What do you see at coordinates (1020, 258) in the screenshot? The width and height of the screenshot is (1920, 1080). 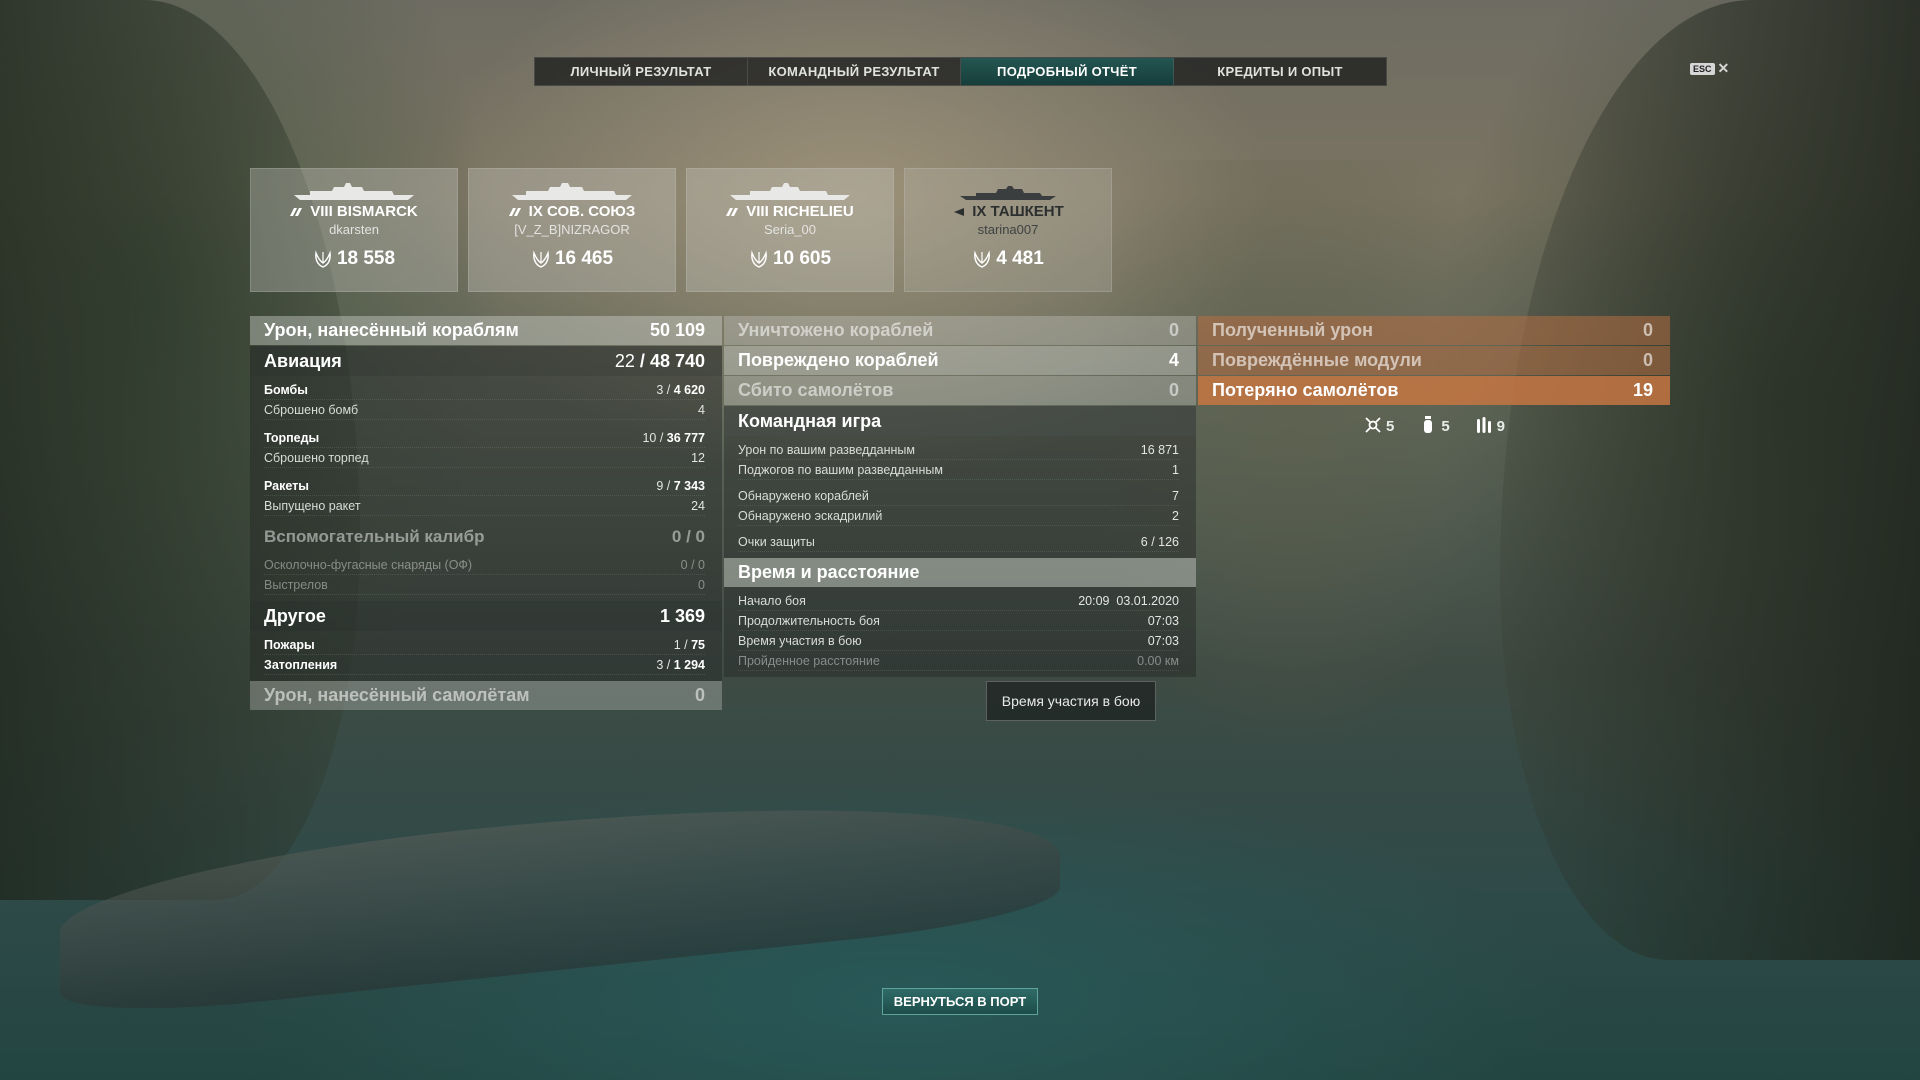 I see `ship-score: 4 481` at bounding box center [1020, 258].